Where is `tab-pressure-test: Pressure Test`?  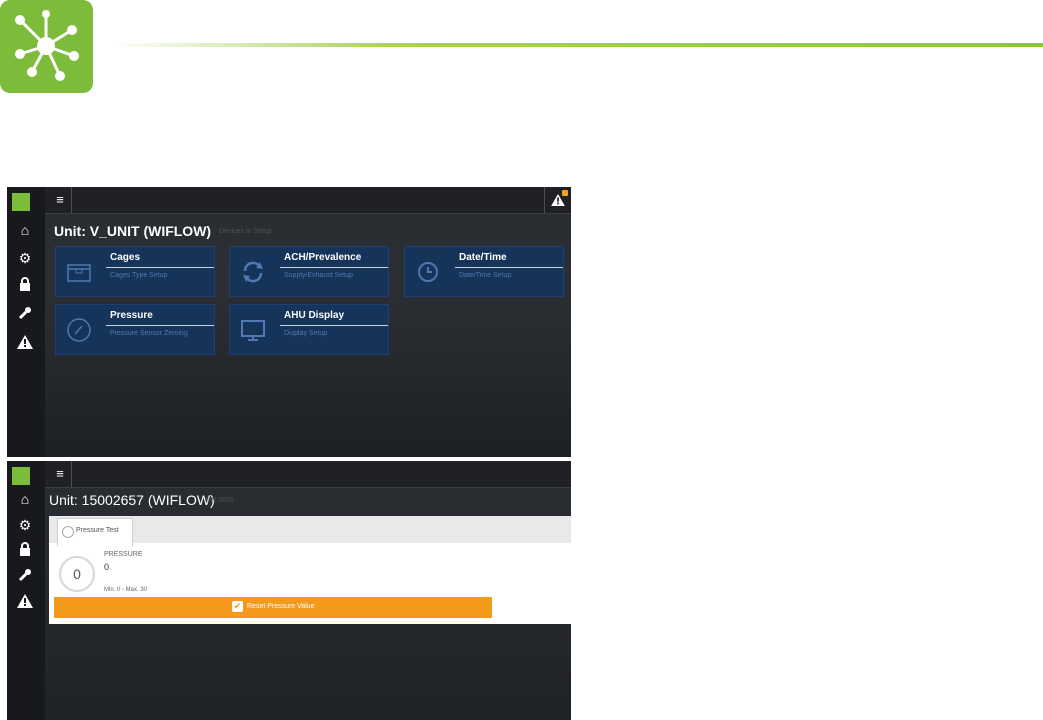
tab-pressure-test: Pressure Test is located at coordinates (95, 532).